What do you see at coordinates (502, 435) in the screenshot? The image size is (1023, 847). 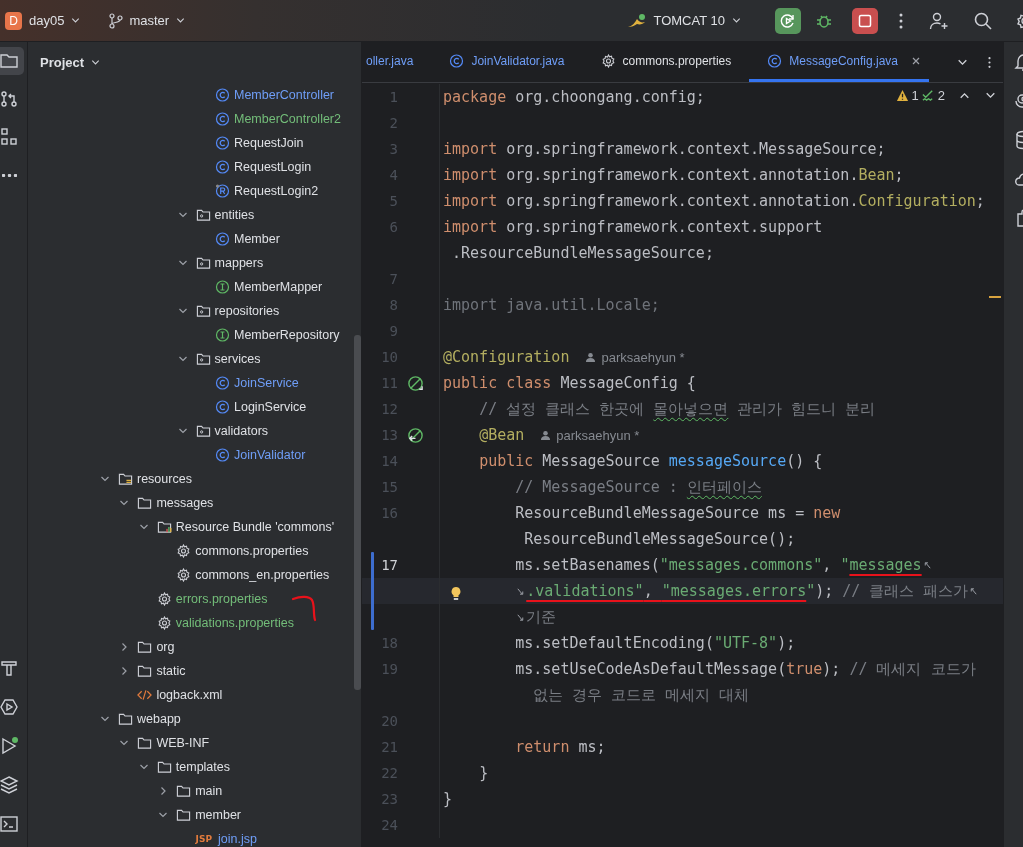 I see `code-line: @Bean` at bounding box center [502, 435].